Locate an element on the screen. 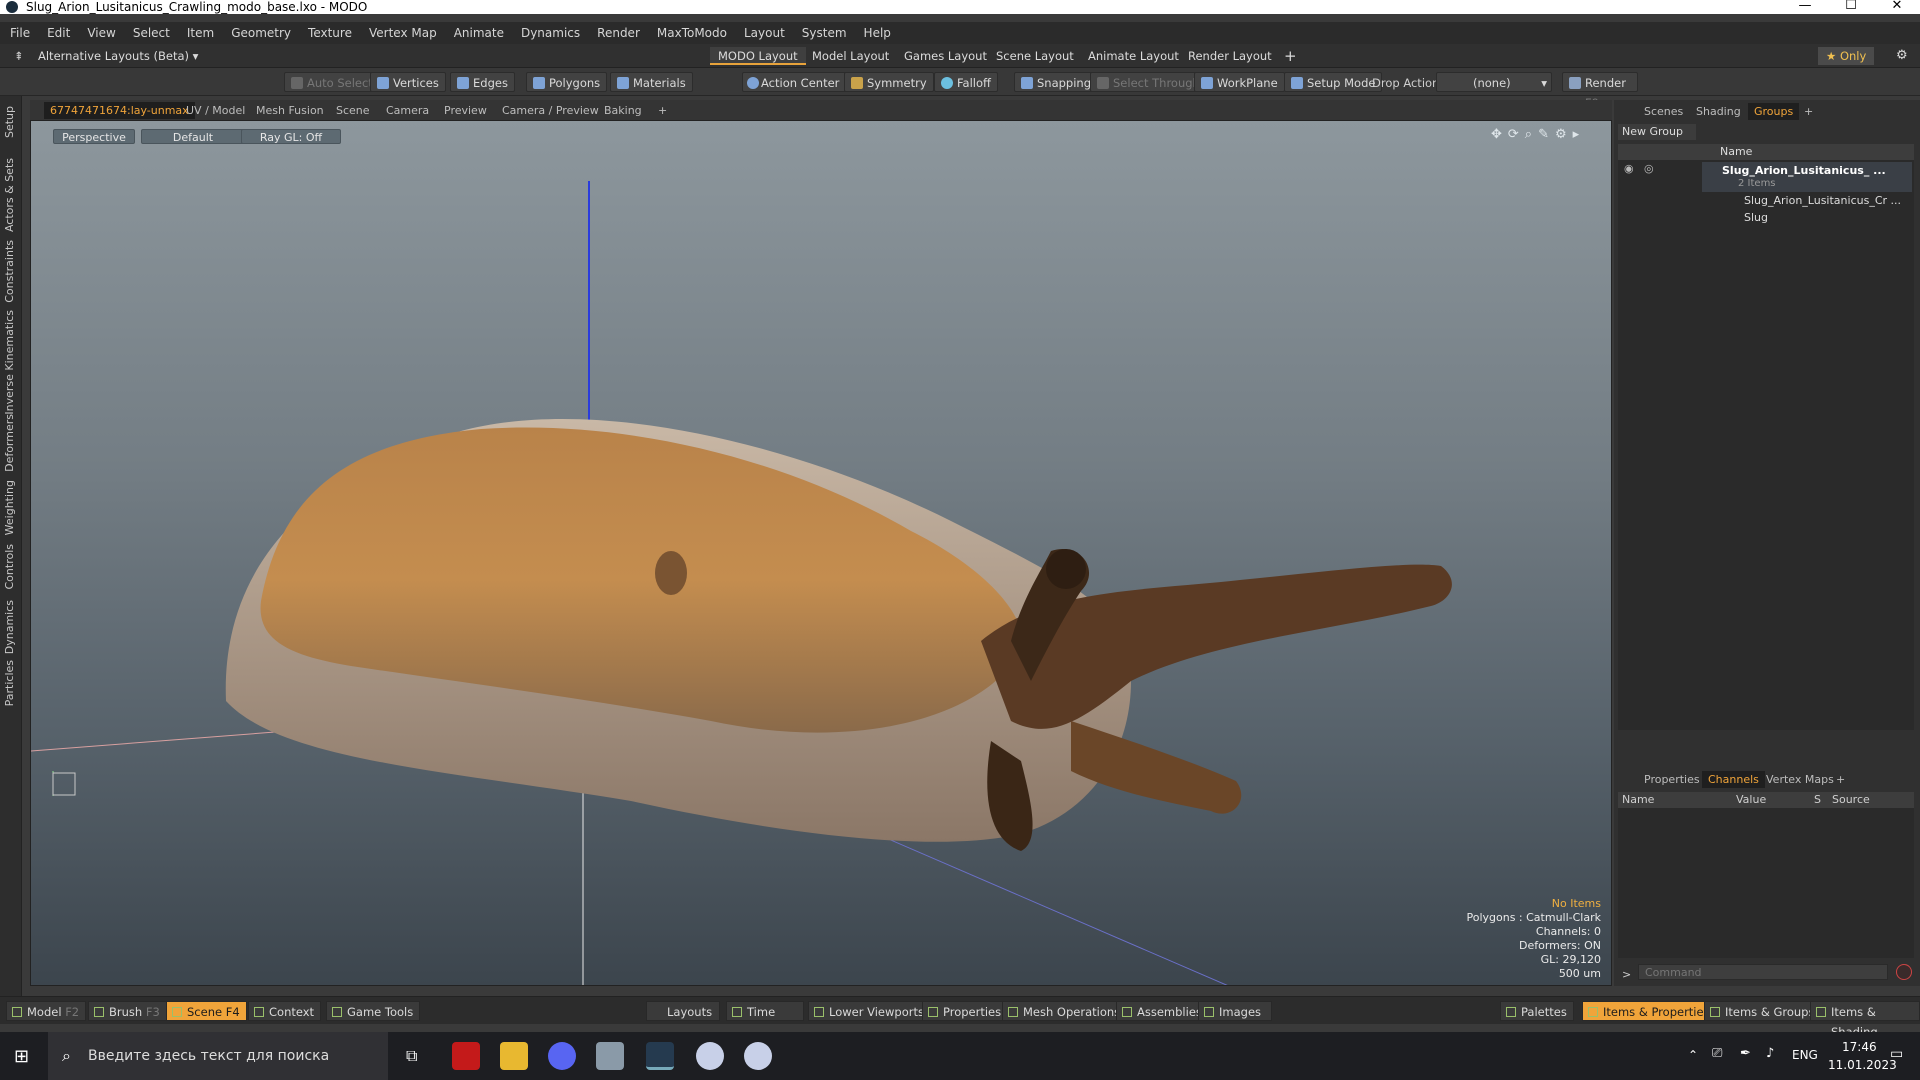 The height and width of the screenshot is (1080, 1920). time-button: Time is located at coordinates (765, 1011).